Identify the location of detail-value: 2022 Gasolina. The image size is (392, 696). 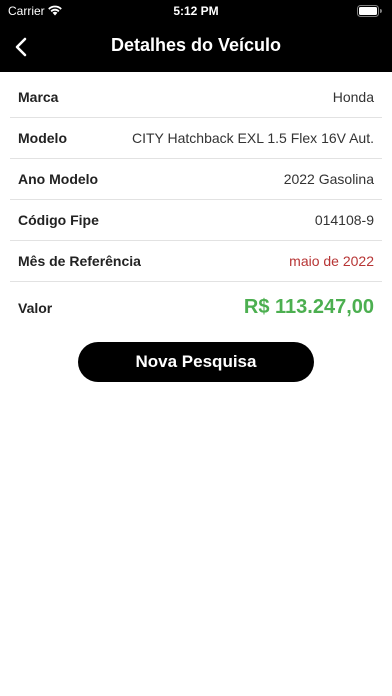
(328, 179).